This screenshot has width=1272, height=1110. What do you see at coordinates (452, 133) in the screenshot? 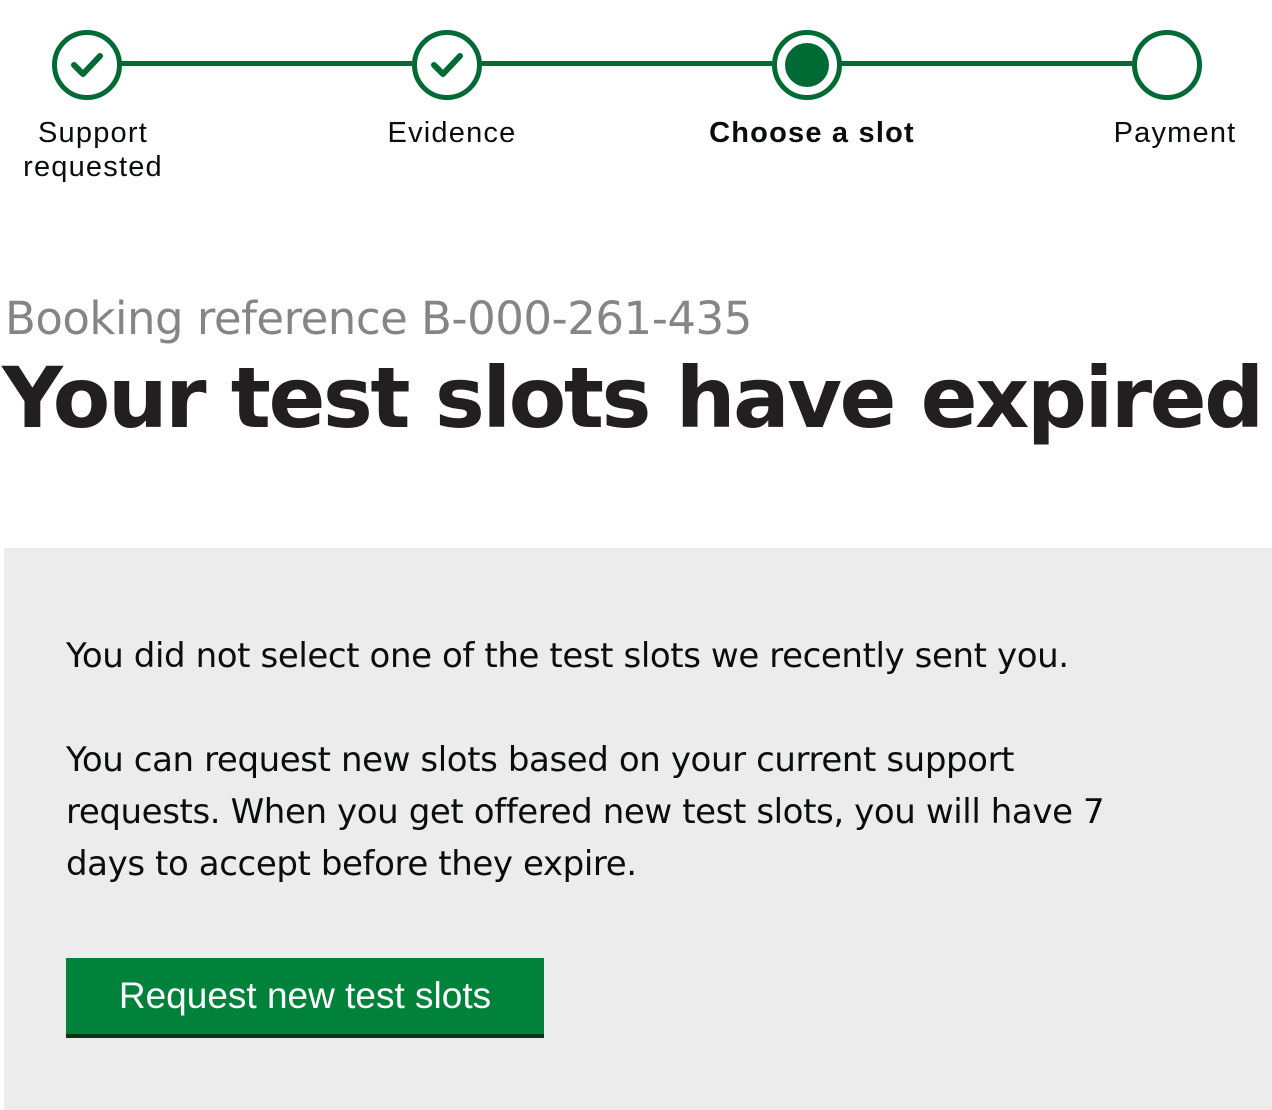
I see `step-evidence-label: Evidence` at bounding box center [452, 133].